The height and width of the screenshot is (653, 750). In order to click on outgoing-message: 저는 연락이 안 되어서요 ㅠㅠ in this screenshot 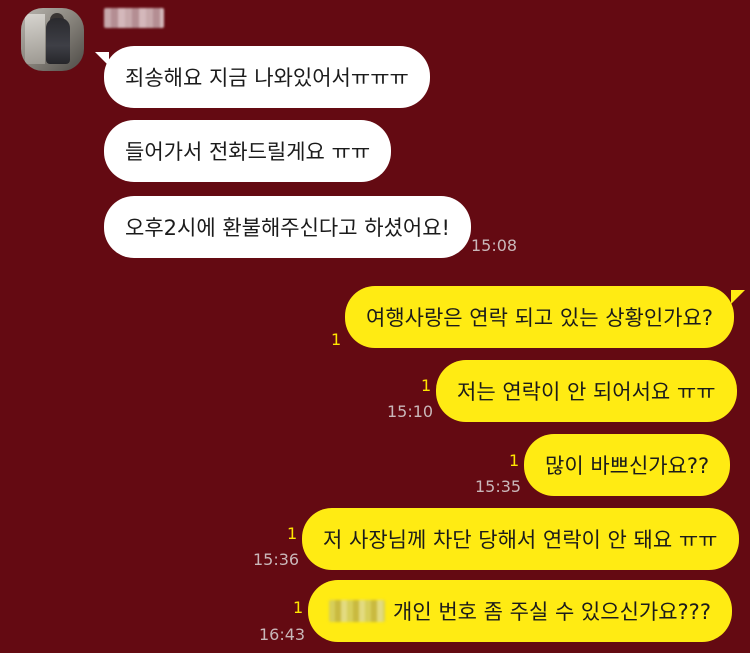, I will do `click(586, 391)`.